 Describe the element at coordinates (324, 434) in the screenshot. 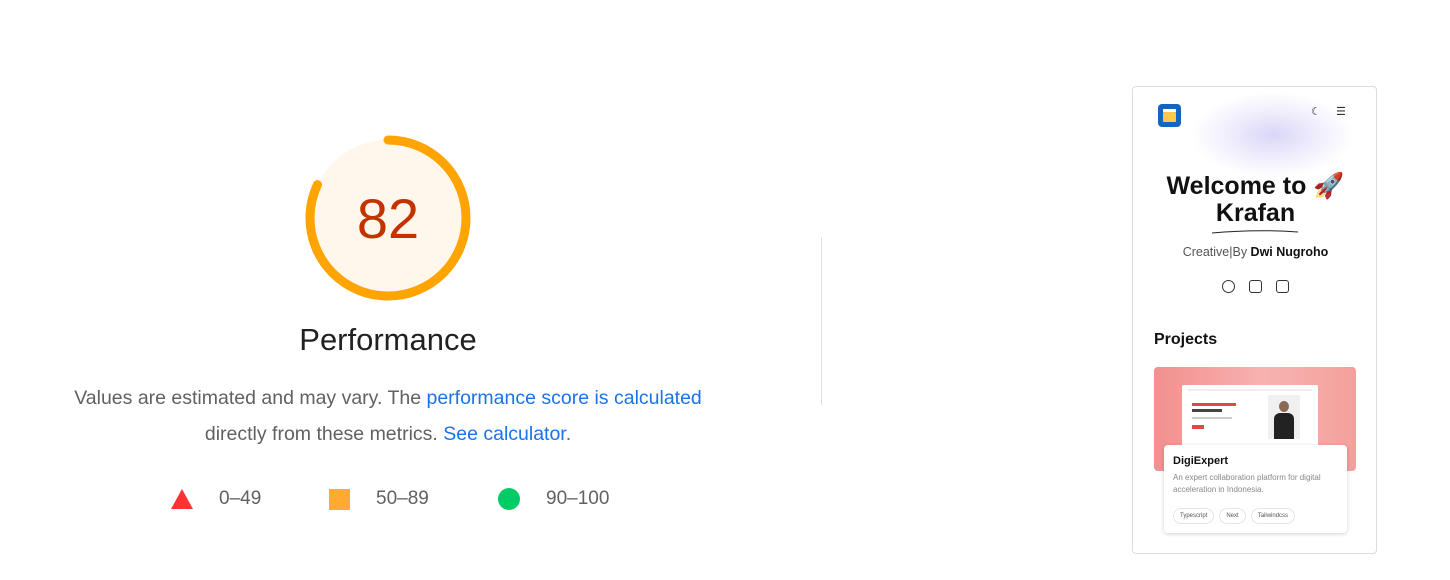

I see `description-text: directly from these metrics.` at that location.